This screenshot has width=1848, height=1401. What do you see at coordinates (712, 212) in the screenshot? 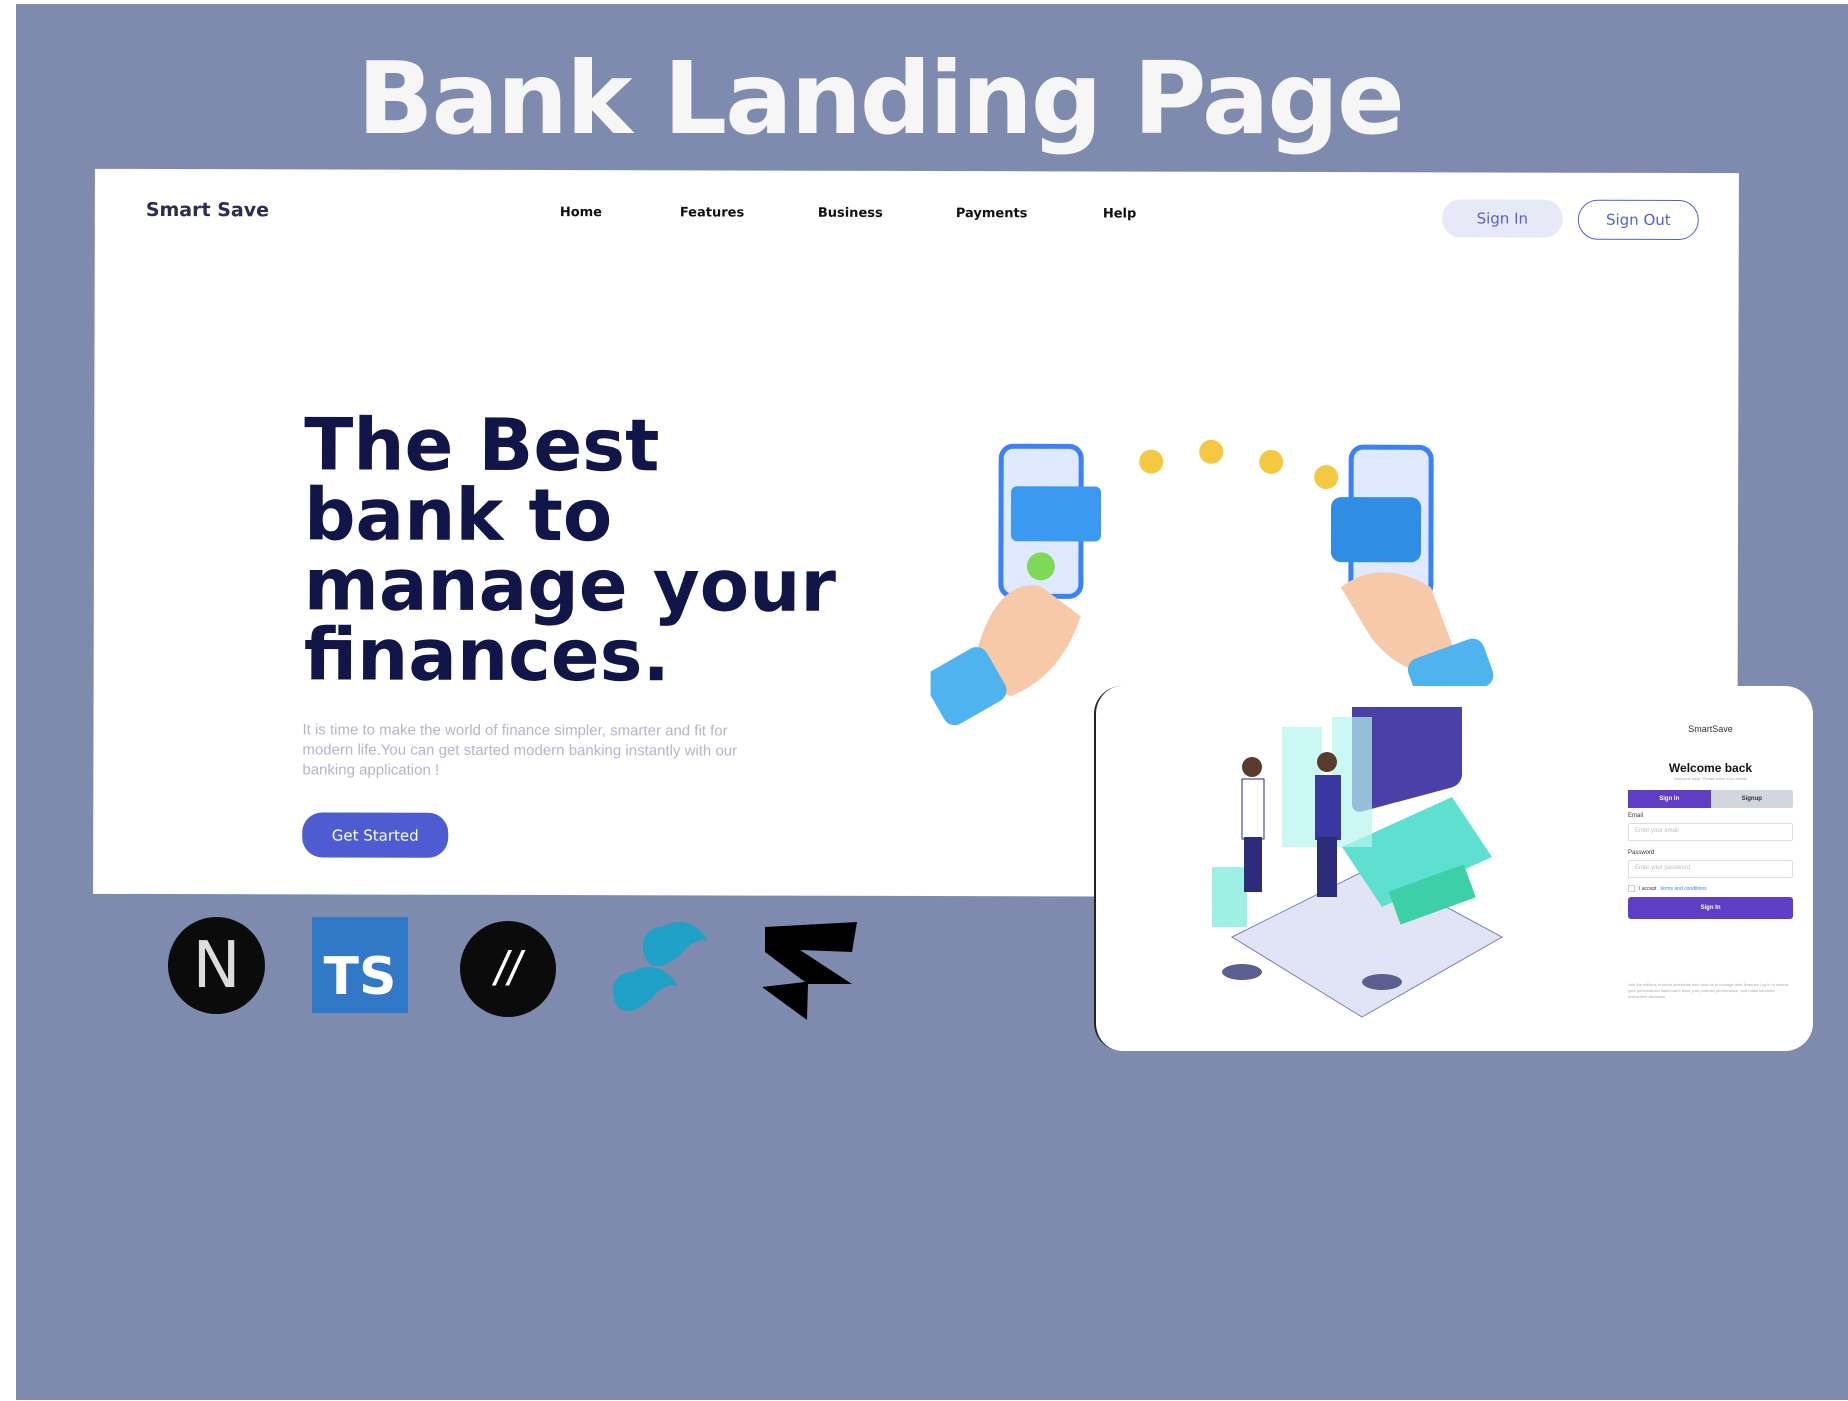
I see `nav-features: Features` at bounding box center [712, 212].